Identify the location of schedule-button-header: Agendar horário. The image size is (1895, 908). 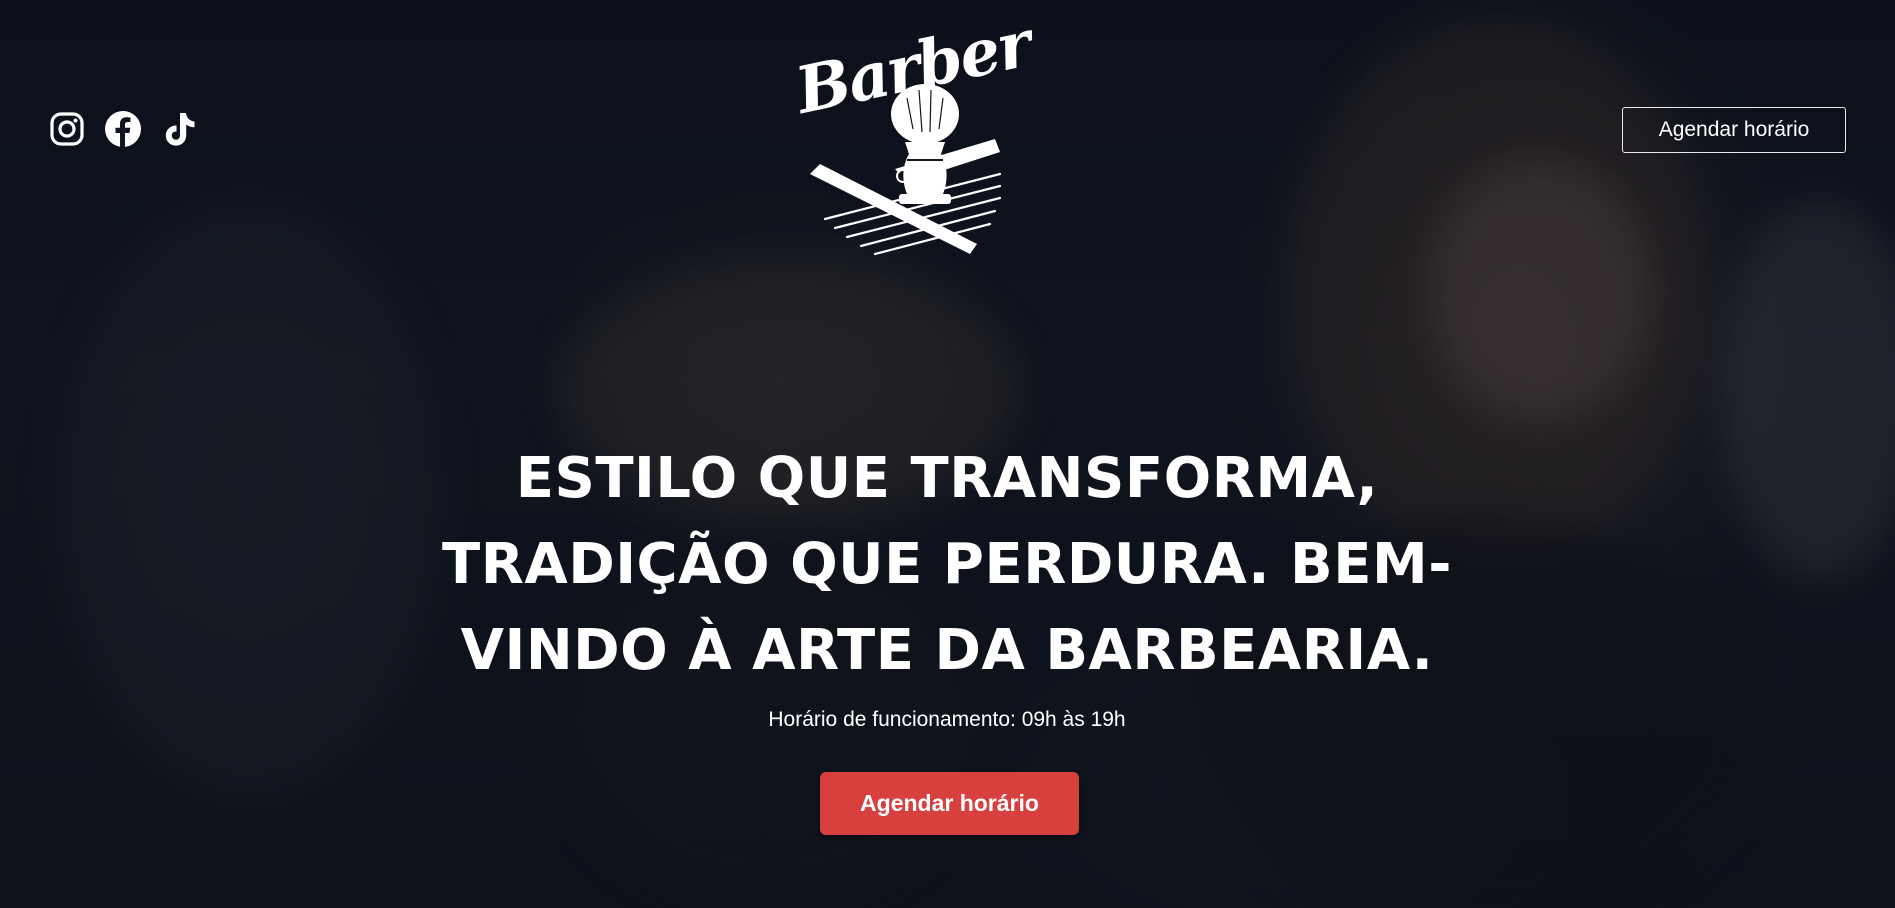
(1734, 130).